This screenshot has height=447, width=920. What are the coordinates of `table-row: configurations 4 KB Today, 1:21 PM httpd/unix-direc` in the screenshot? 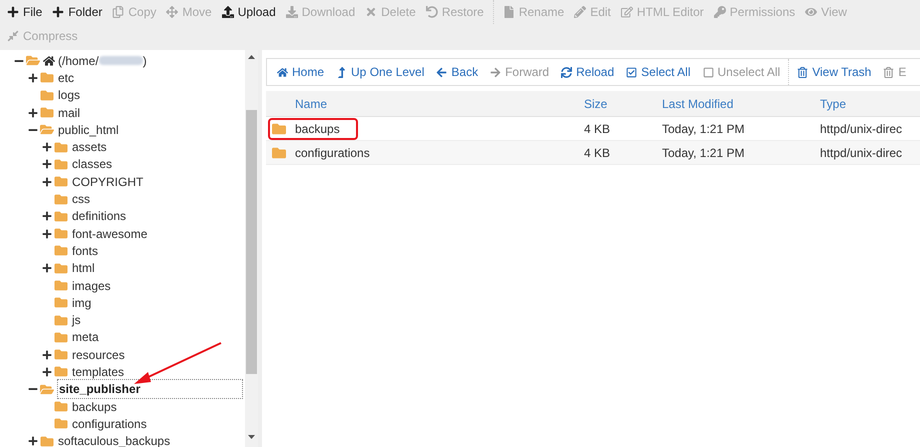 It's located at (593, 153).